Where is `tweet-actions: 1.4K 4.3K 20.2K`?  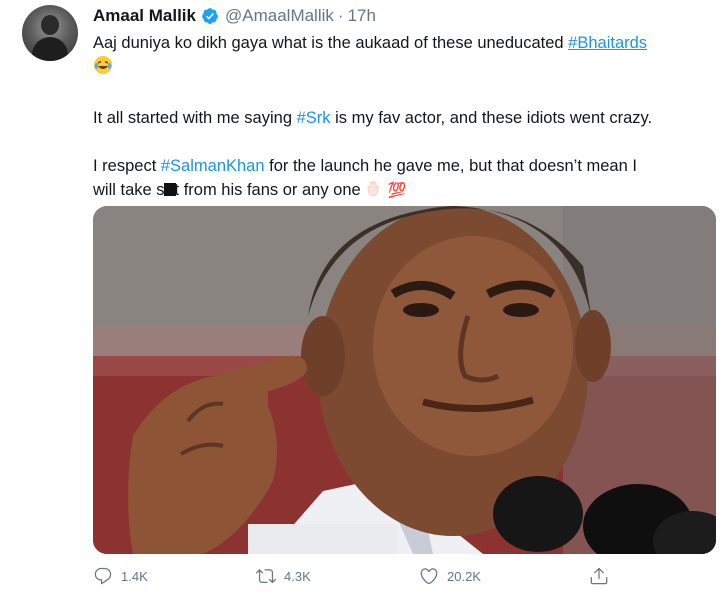 tweet-actions: 1.4K 4.3K 20.2K is located at coordinates (353, 576).